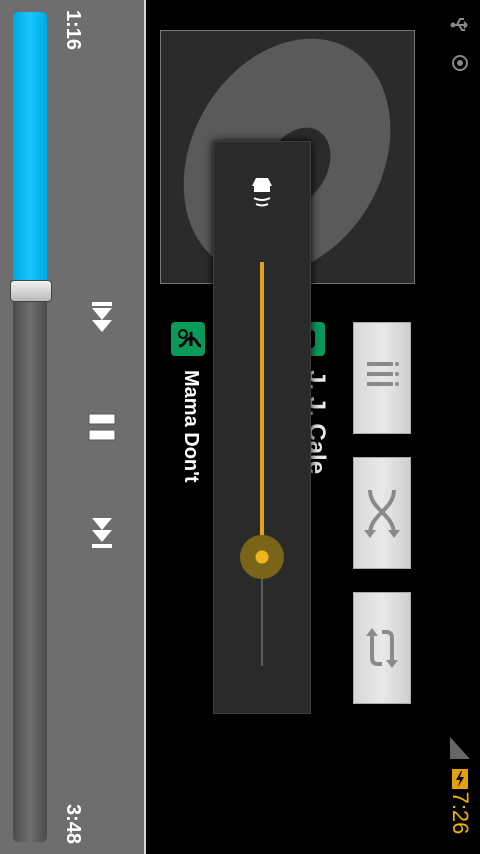  What do you see at coordinates (73, 824) in the screenshot?
I see `total-duration: 3:48` at bounding box center [73, 824].